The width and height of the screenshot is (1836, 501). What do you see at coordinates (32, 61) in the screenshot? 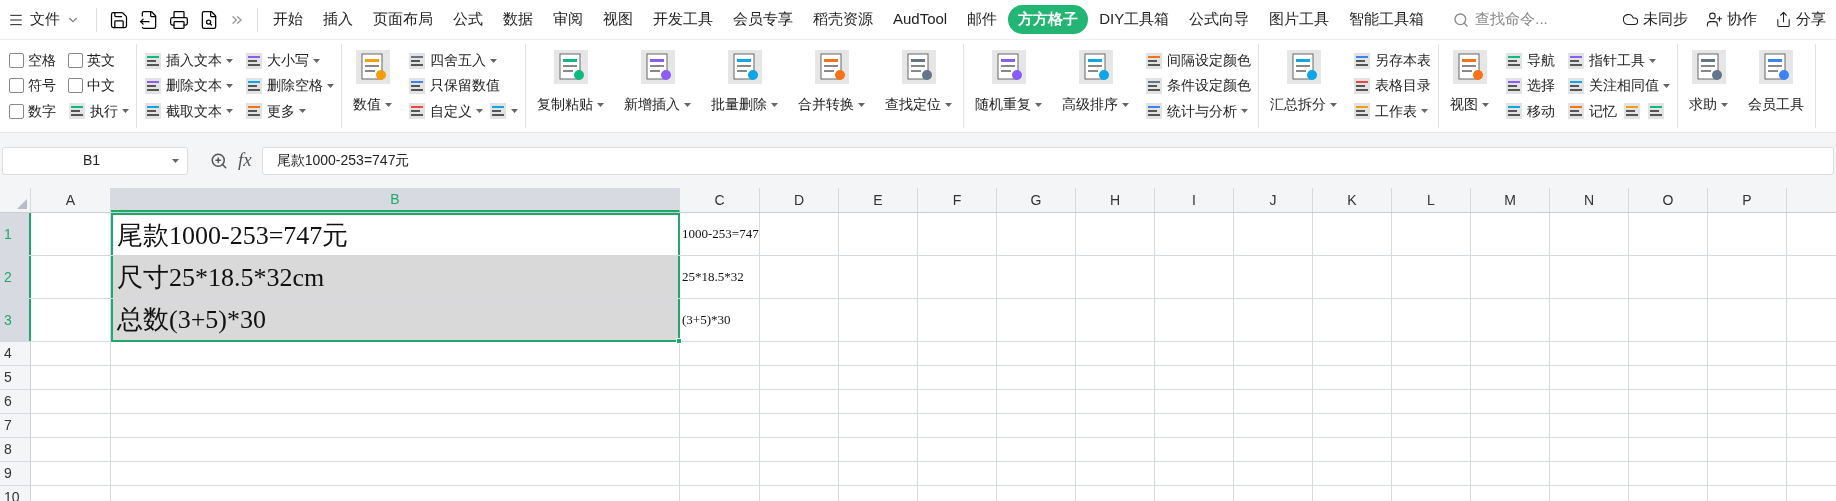
I see `checkbox-option: 空格` at bounding box center [32, 61].